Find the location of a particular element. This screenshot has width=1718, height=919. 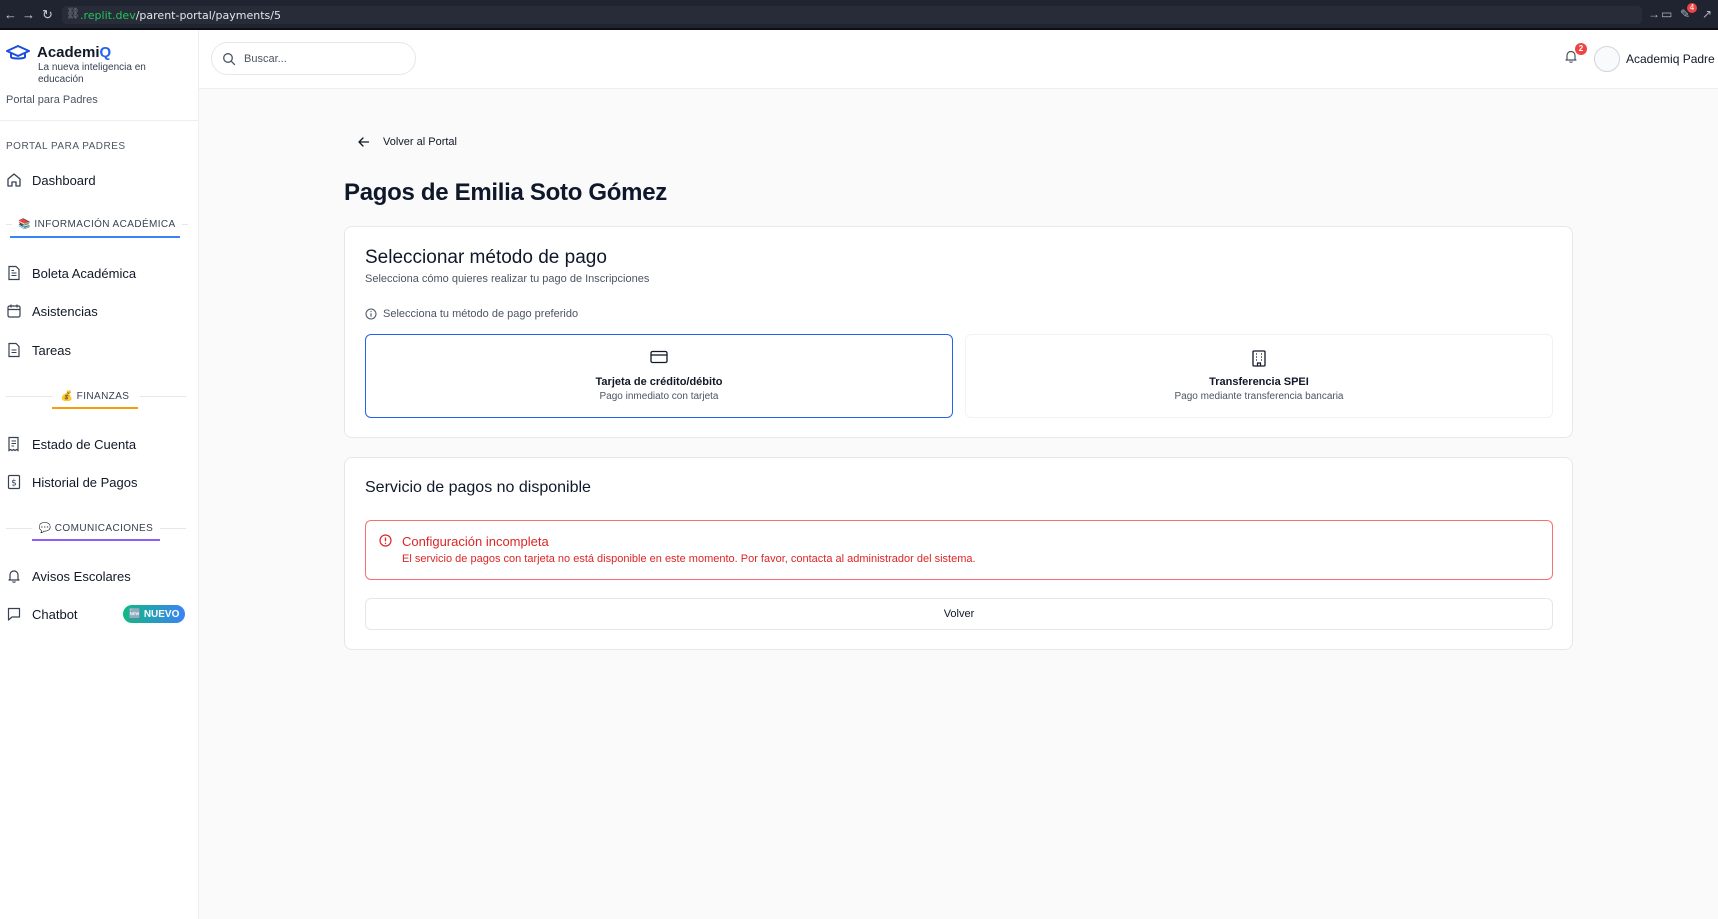

sidebar-item-label: Dashboard is located at coordinates (64, 180).